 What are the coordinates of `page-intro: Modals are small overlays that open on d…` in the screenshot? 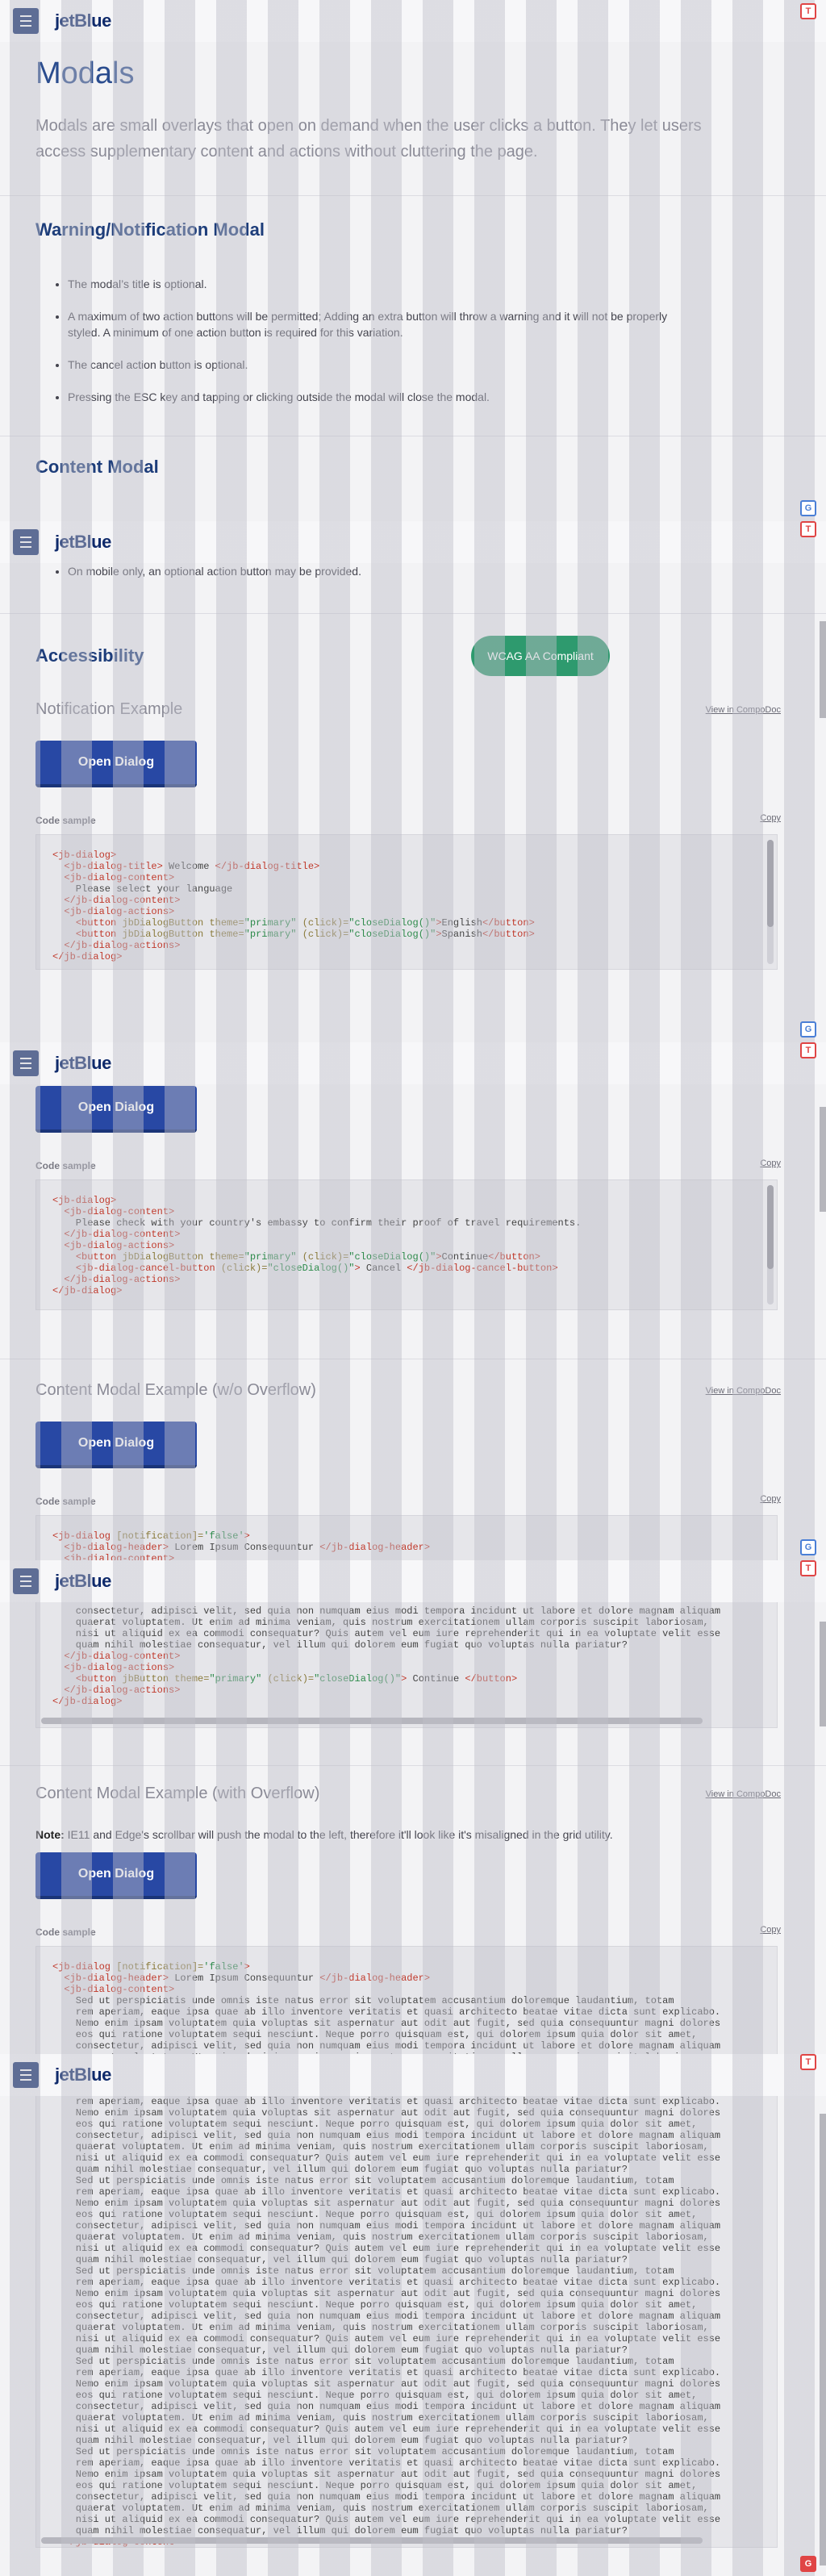 It's located at (369, 139).